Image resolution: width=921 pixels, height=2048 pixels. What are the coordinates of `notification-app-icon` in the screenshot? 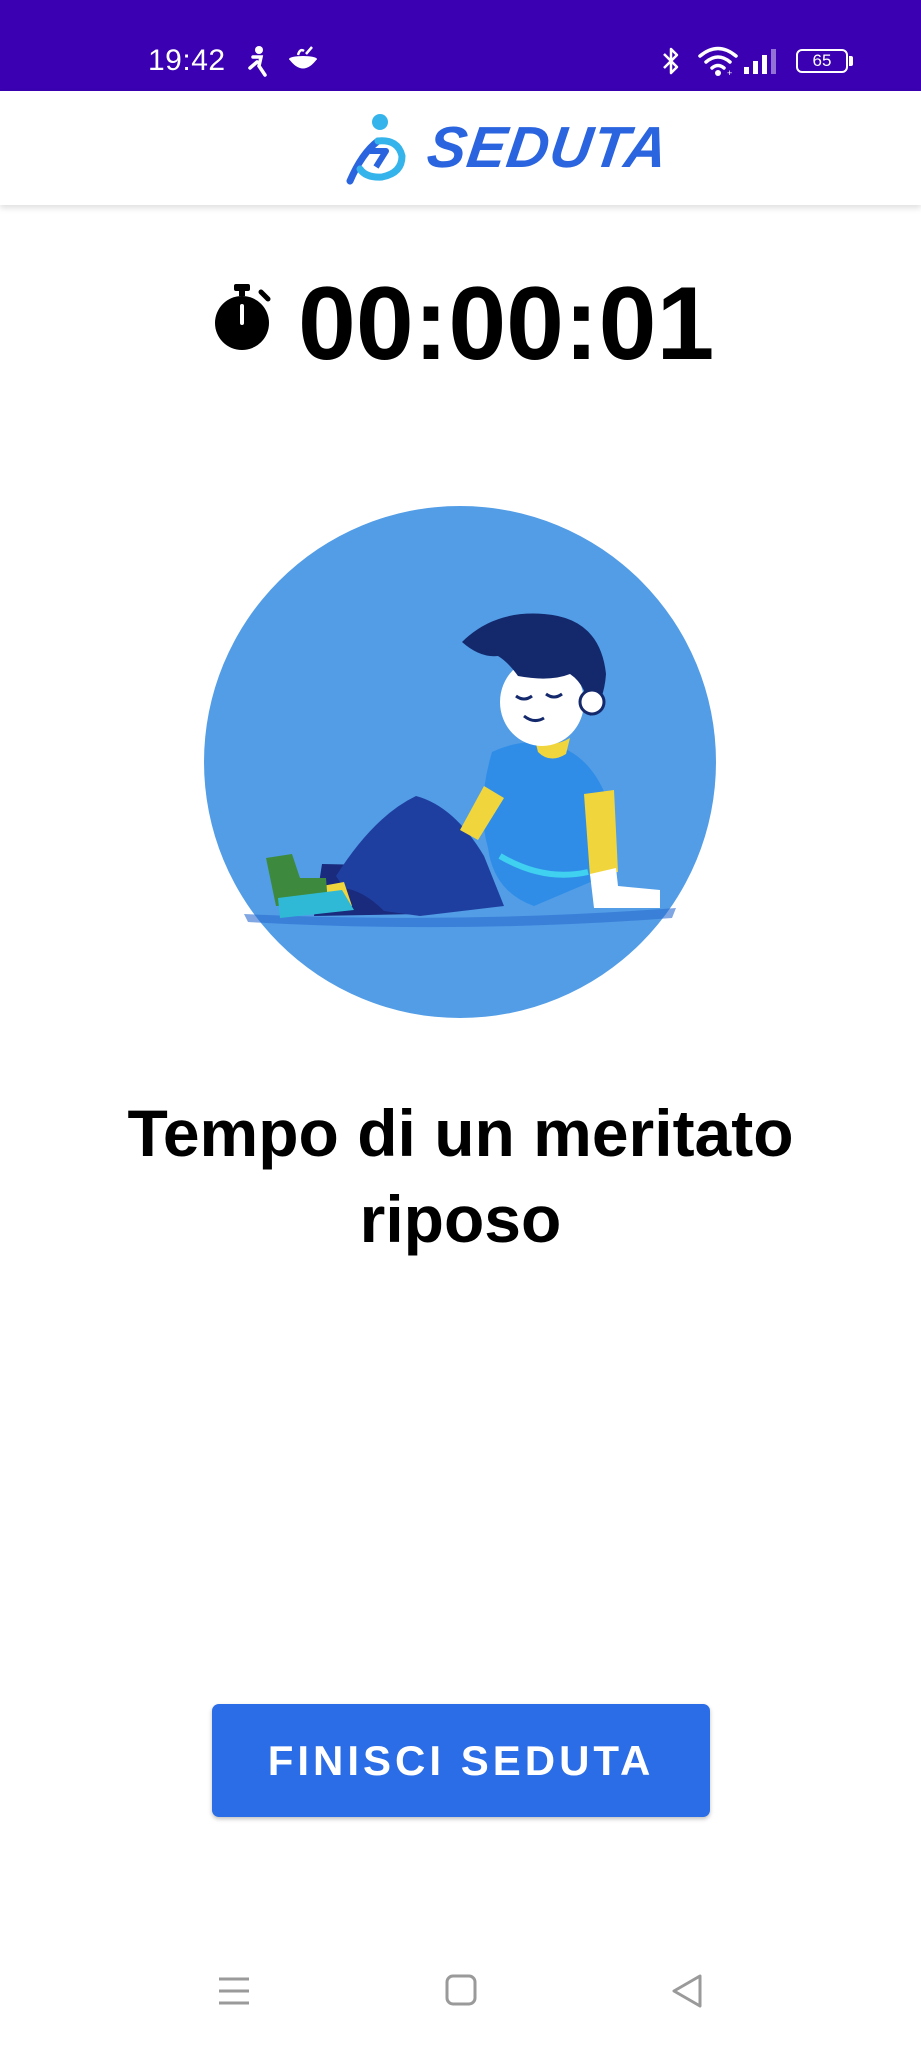 It's located at (257, 61).